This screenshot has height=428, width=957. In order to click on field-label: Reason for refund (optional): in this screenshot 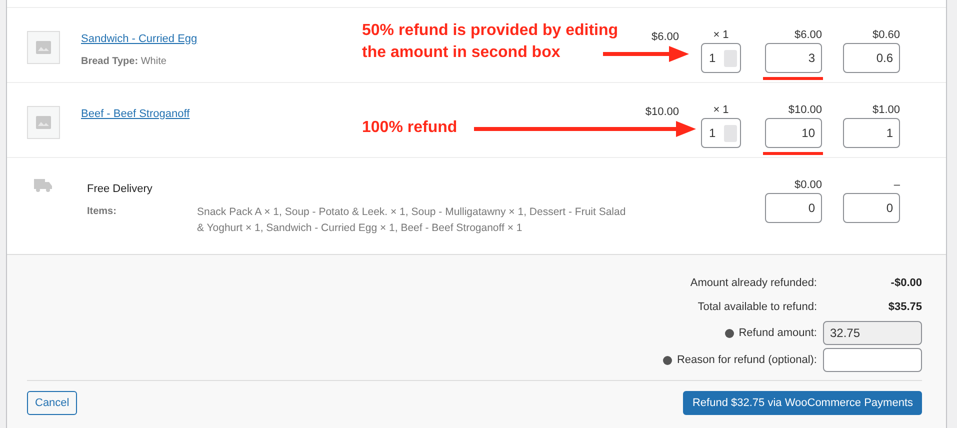, I will do `click(746, 360)`.